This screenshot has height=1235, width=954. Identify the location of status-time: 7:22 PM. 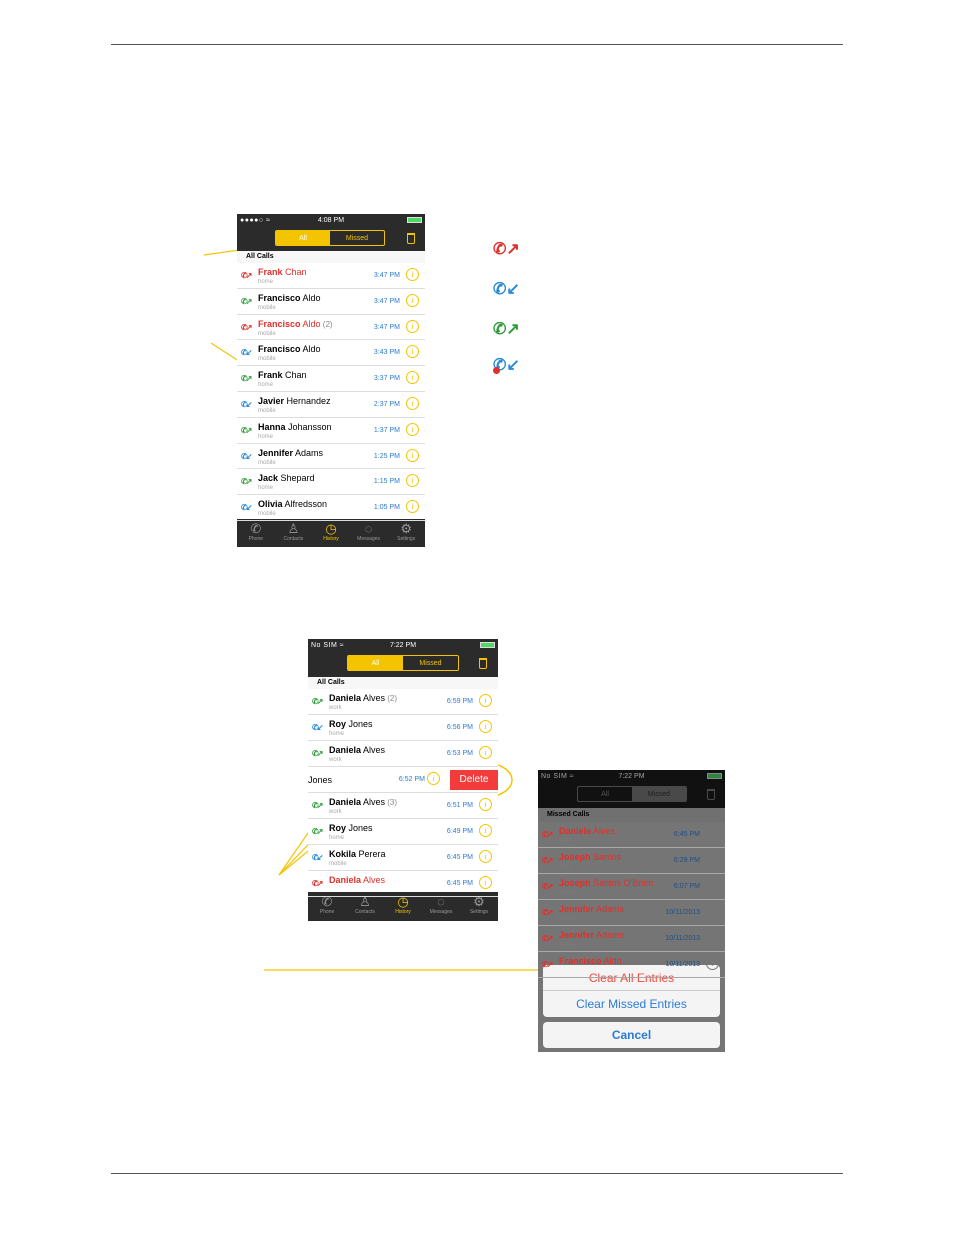
(403, 645).